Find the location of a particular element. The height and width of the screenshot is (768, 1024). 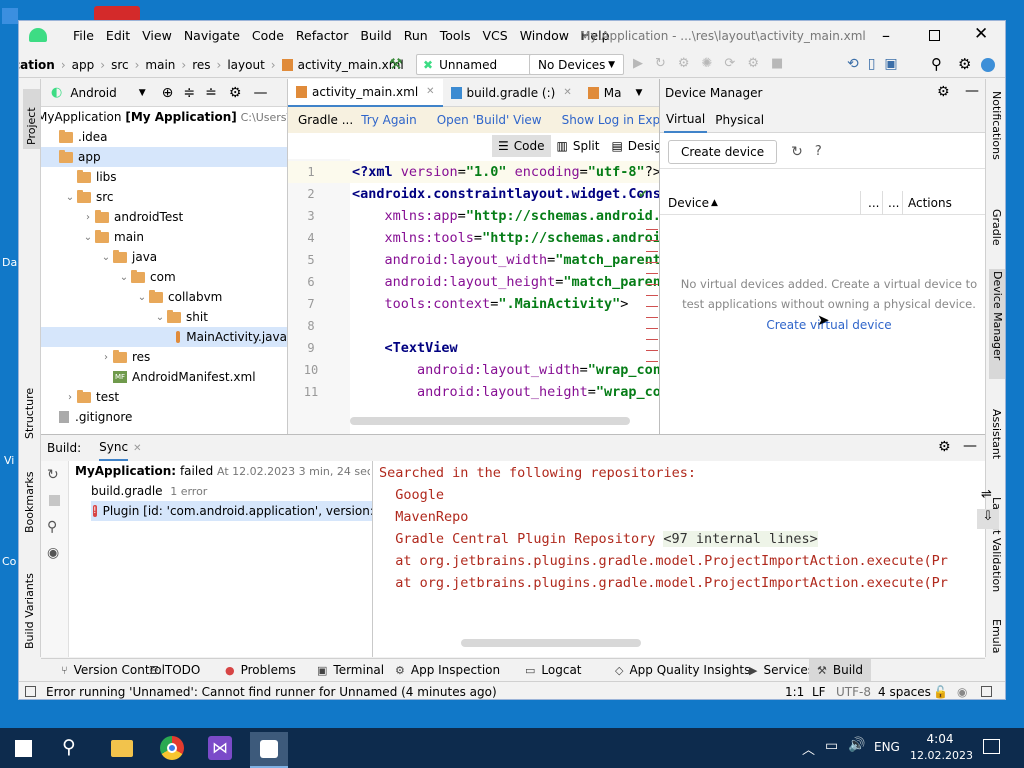

tool-tab-terminal: ▣ Terminal is located at coordinates (350, 670).